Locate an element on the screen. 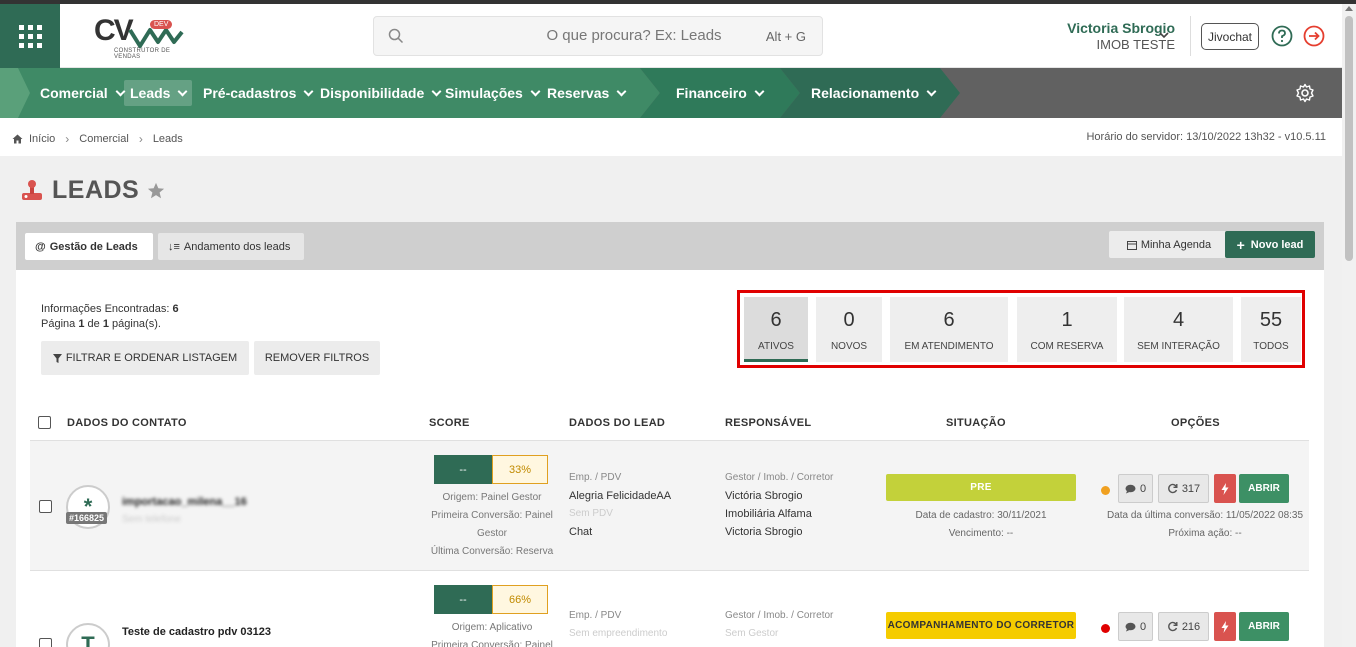 Image resolution: width=1356 pixels, height=647 pixels. stat-novos: 0 NOVOS is located at coordinates (849, 329).